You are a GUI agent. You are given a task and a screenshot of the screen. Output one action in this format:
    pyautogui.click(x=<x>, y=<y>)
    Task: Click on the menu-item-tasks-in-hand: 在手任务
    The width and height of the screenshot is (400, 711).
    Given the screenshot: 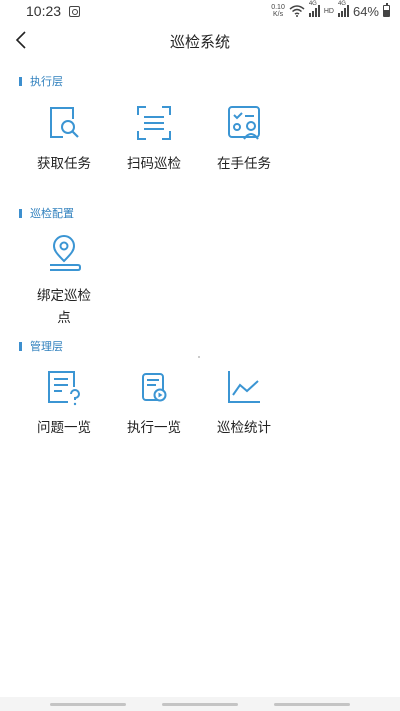 What is the action you would take?
    pyautogui.click(x=244, y=139)
    